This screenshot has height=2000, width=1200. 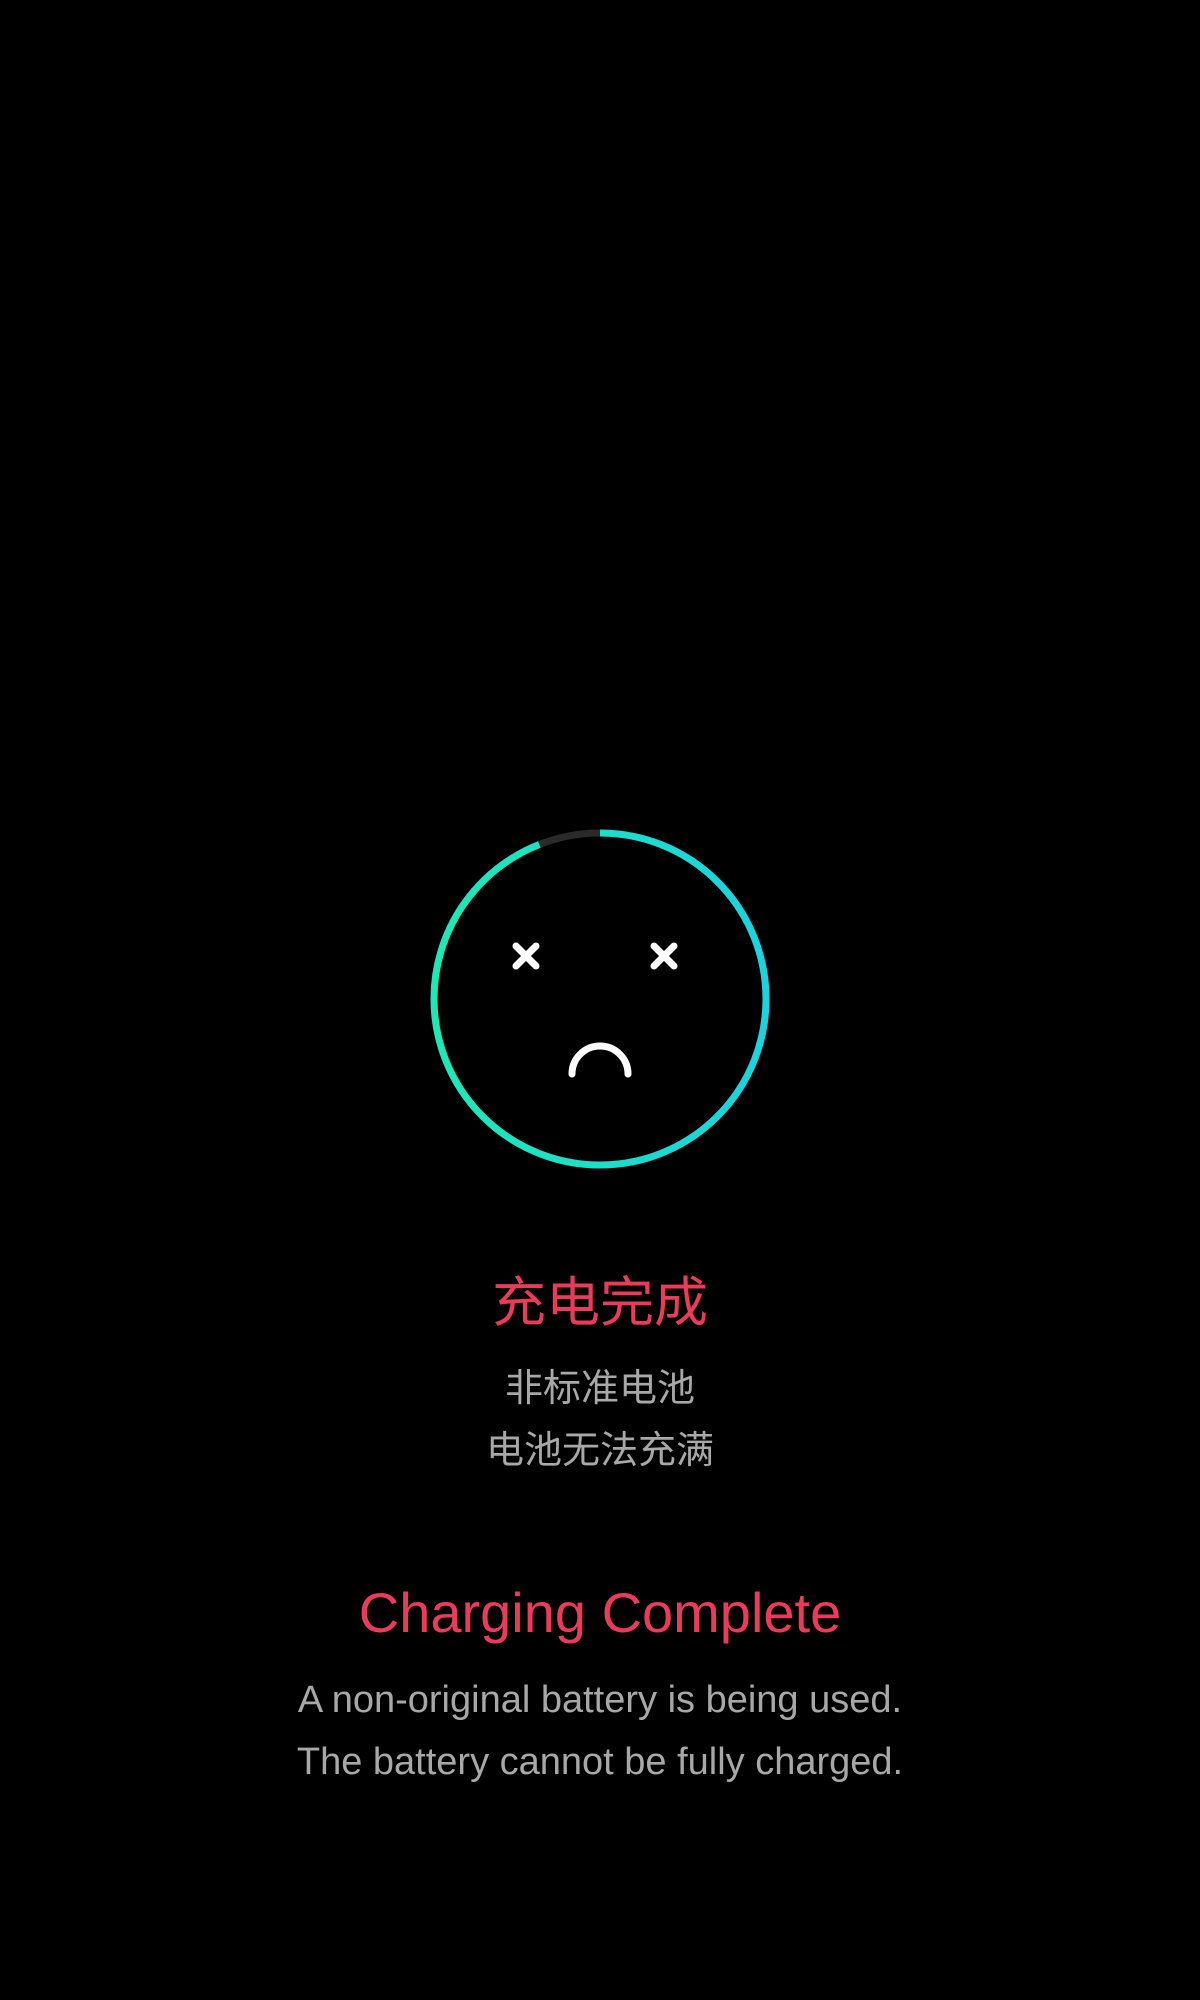 What do you see at coordinates (600, 1612) in the screenshot?
I see `charging-complete-title-en: Charging Complete` at bounding box center [600, 1612].